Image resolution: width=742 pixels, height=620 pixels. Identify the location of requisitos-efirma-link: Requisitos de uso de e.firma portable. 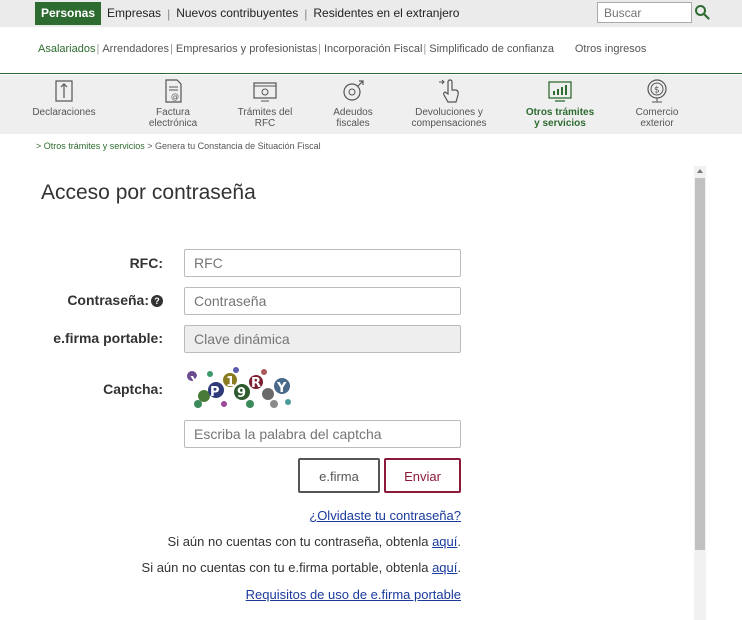
(353, 594).